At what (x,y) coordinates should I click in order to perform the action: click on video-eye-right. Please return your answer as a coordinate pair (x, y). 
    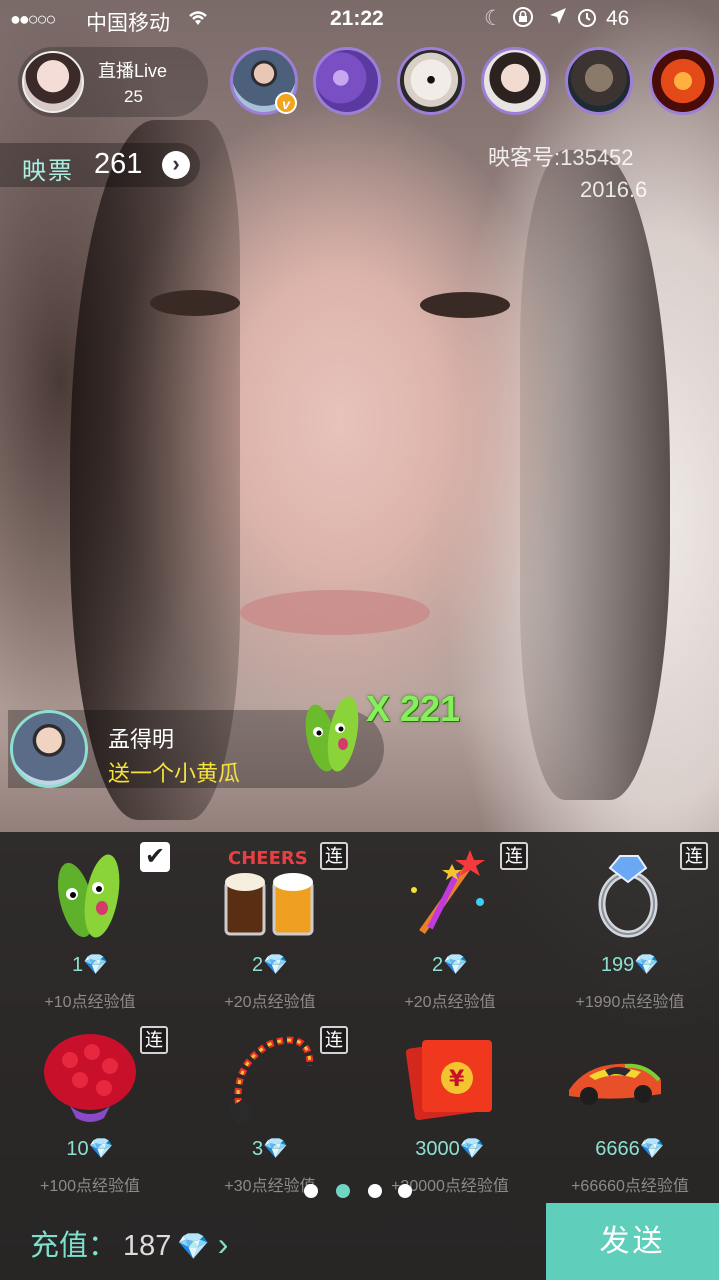
    Looking at the image, I should click on (465, 305).